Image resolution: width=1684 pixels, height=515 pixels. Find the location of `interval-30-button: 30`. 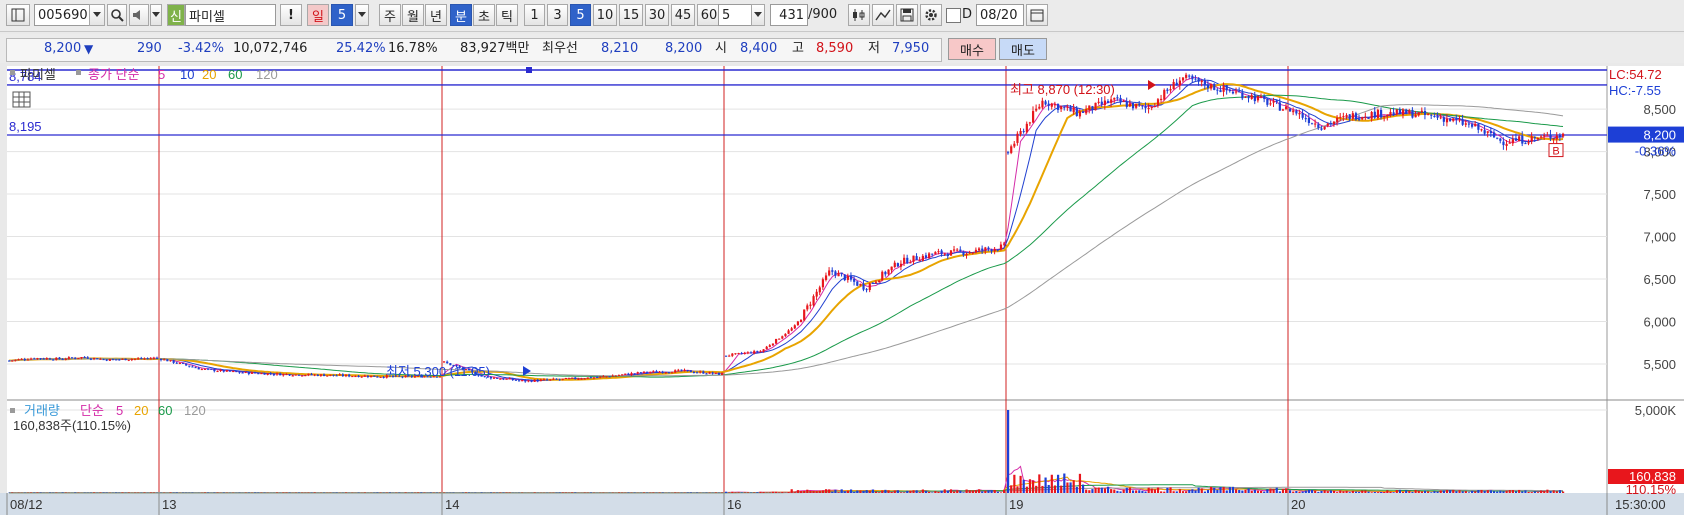

interval-30-button: 30 is located at coordinates (657, 15).